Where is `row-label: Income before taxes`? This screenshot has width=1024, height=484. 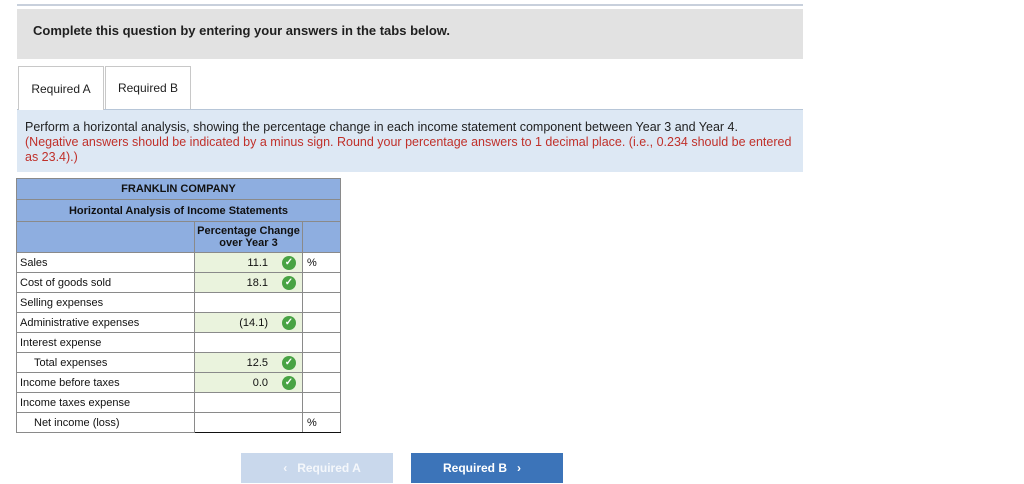 row-label: Income before taxes is located at coordinates (105, 382).